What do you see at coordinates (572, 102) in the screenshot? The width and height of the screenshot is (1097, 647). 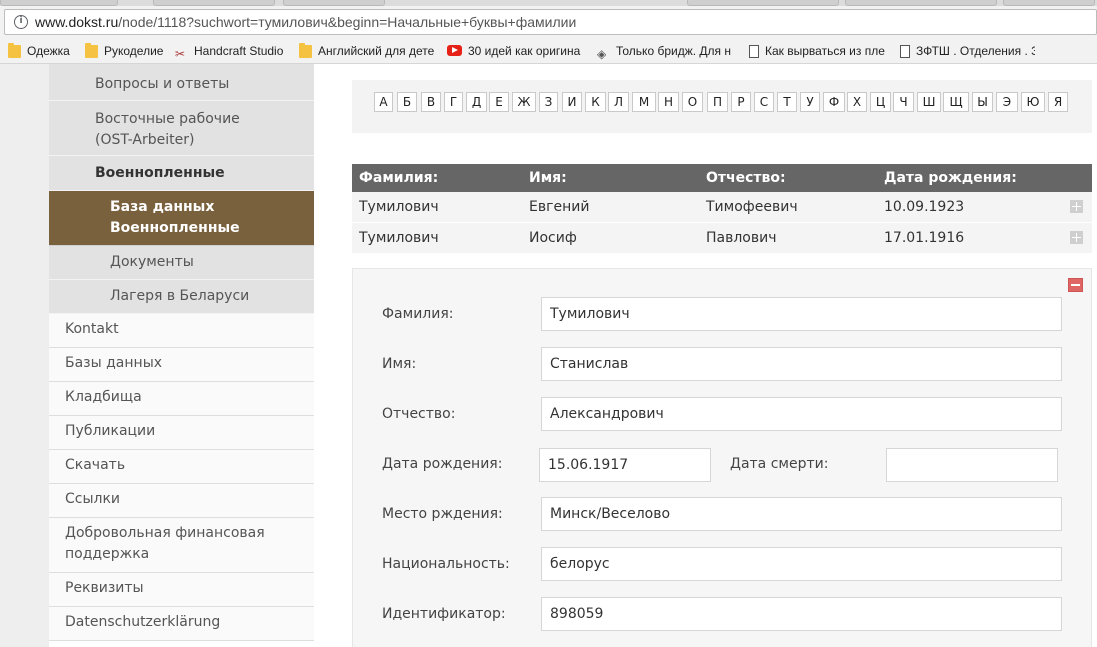 I see `letter-button: И` at bounding box center [572, 102].